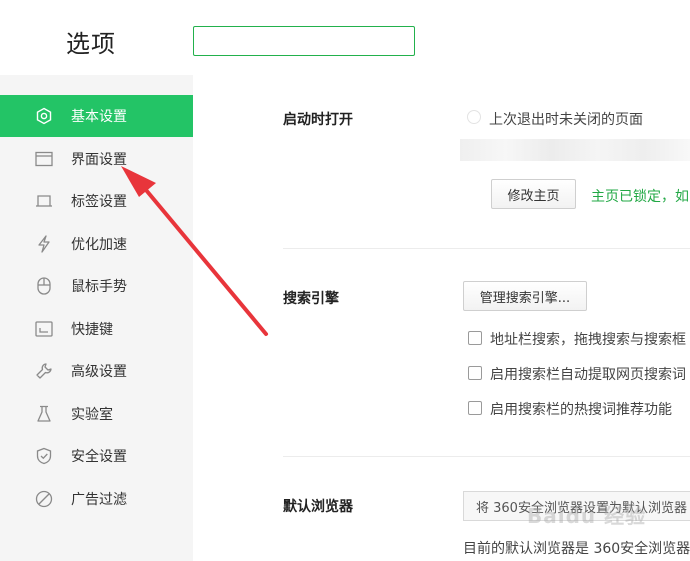 The height and width of the screenshot is (561, 690). What do you see at coordinates (475, 338) in the screenshot?
I see `address-bar-search-checkbox` at bounding box center [475, 338].